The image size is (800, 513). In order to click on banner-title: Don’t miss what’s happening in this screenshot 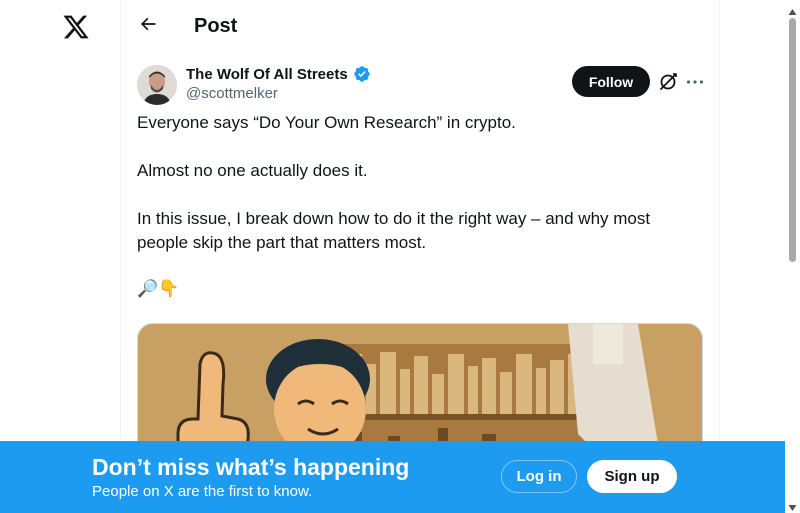, I will do `click(251, 467)`.